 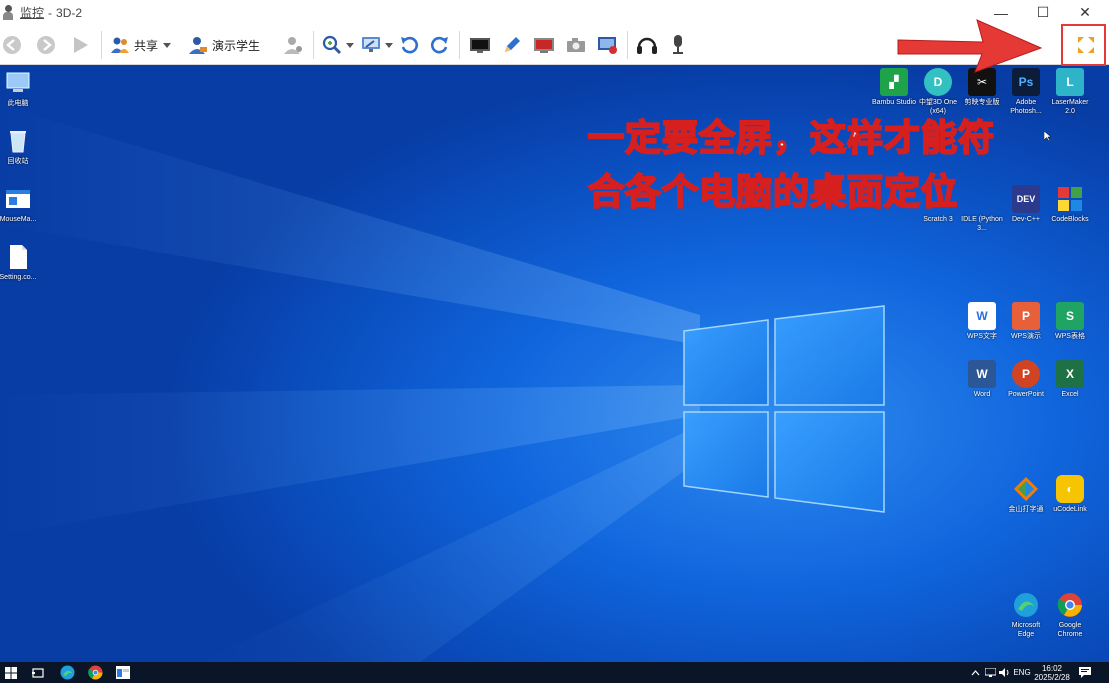 I want to click on desktop-icon-recycle-bin: 回收站, so click(x=20, y=146).